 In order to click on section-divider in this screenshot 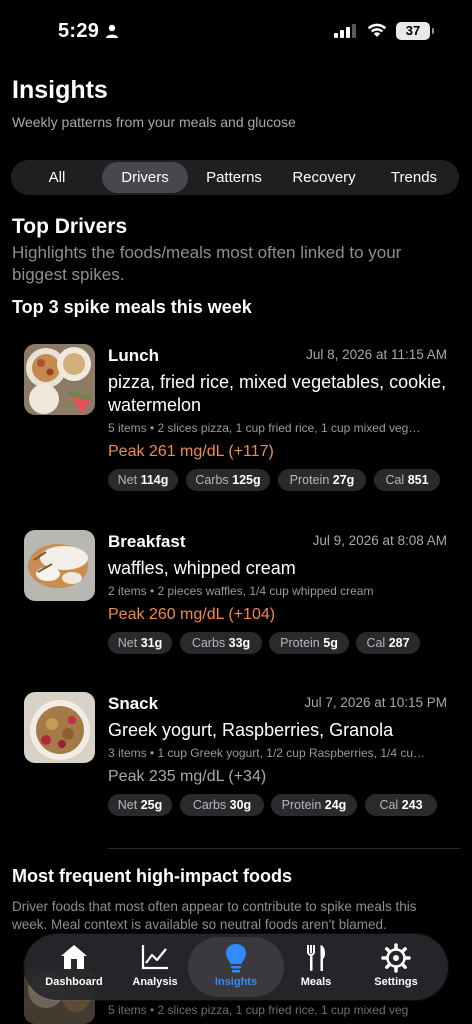, I will do `click(284, 848)`.